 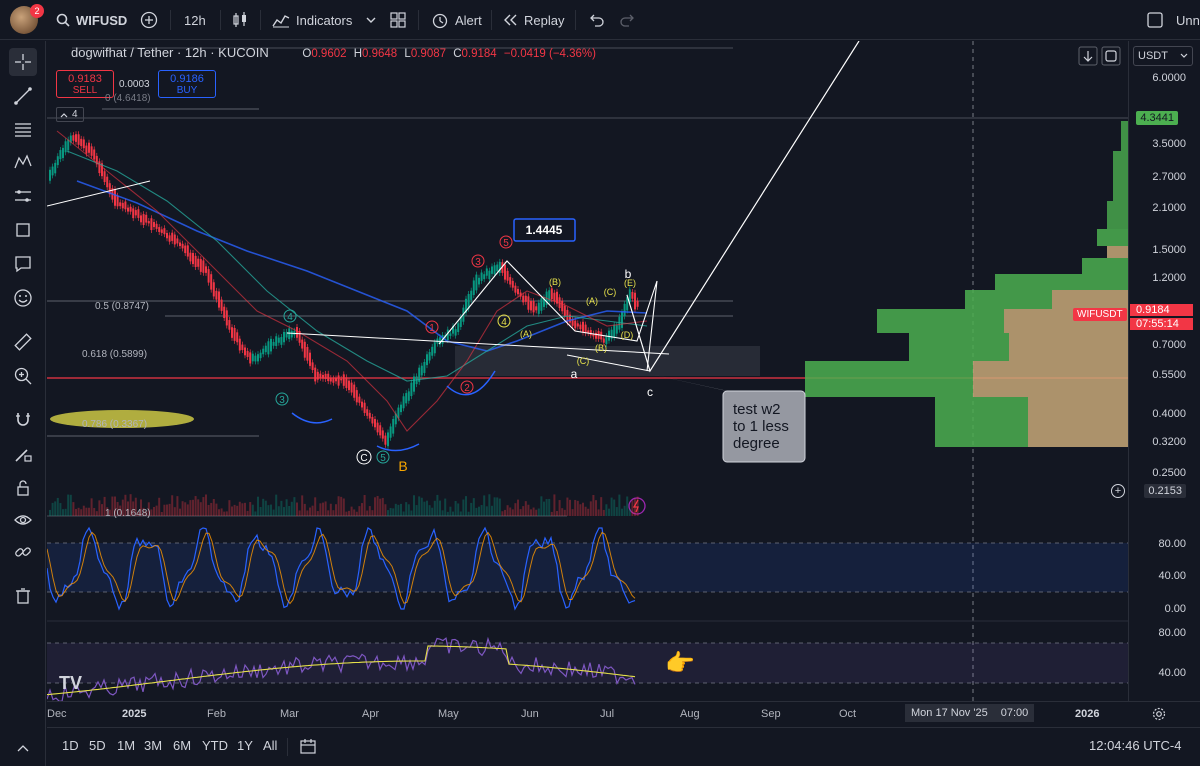 What do you see at coordinates (23, 342) in the screenshot?
I see `measure-tool` at bounding box center [23, 342].